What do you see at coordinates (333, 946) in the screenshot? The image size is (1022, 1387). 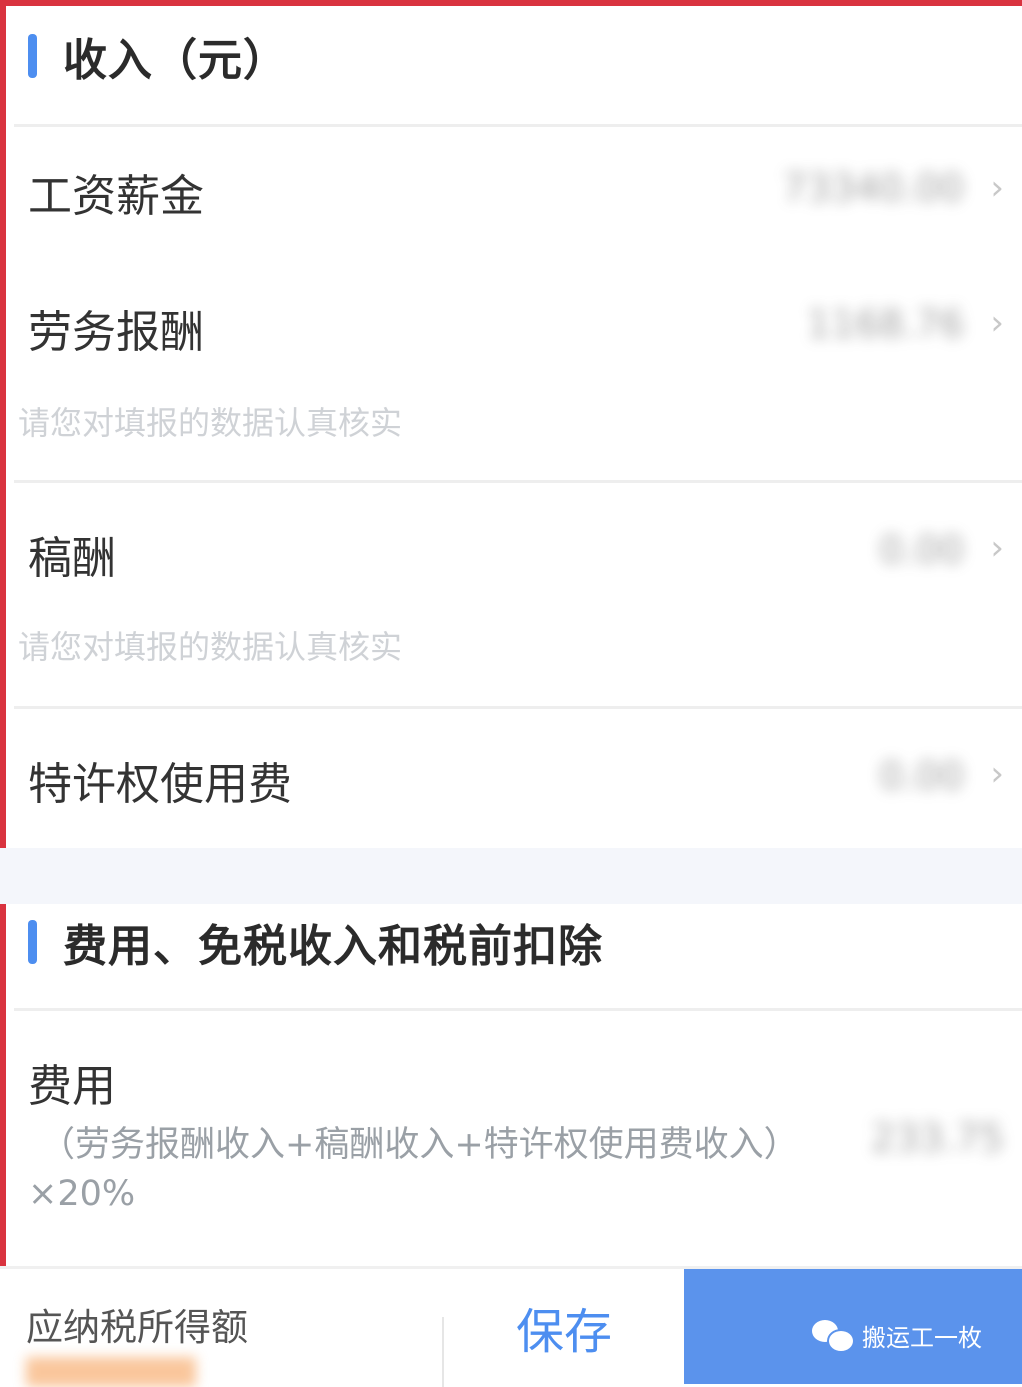 I see `deductions-section-title: 费用、免税收入和税前扣除` at bounding box center [333, 946].